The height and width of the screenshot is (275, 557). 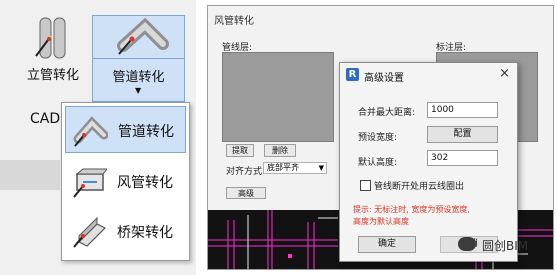 I want to click on dropdown-item-label: 桥架转化, so click(x=145, y=233).